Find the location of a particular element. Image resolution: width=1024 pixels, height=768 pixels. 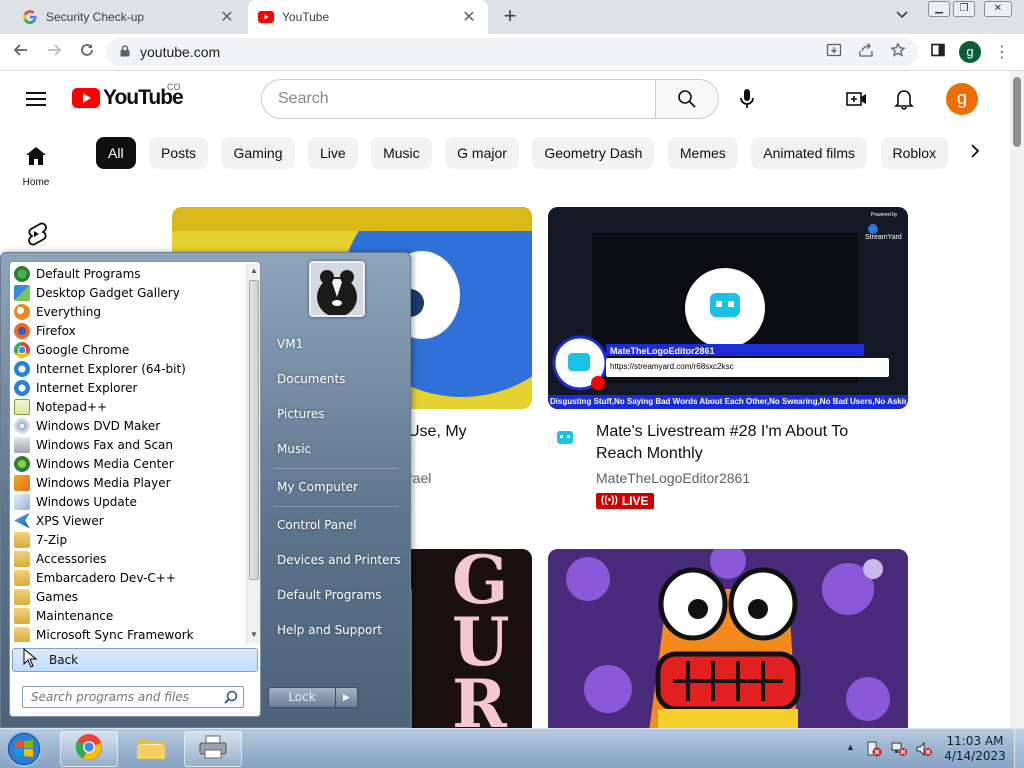

taskbar-chrome is located at coordinates (89, 749).